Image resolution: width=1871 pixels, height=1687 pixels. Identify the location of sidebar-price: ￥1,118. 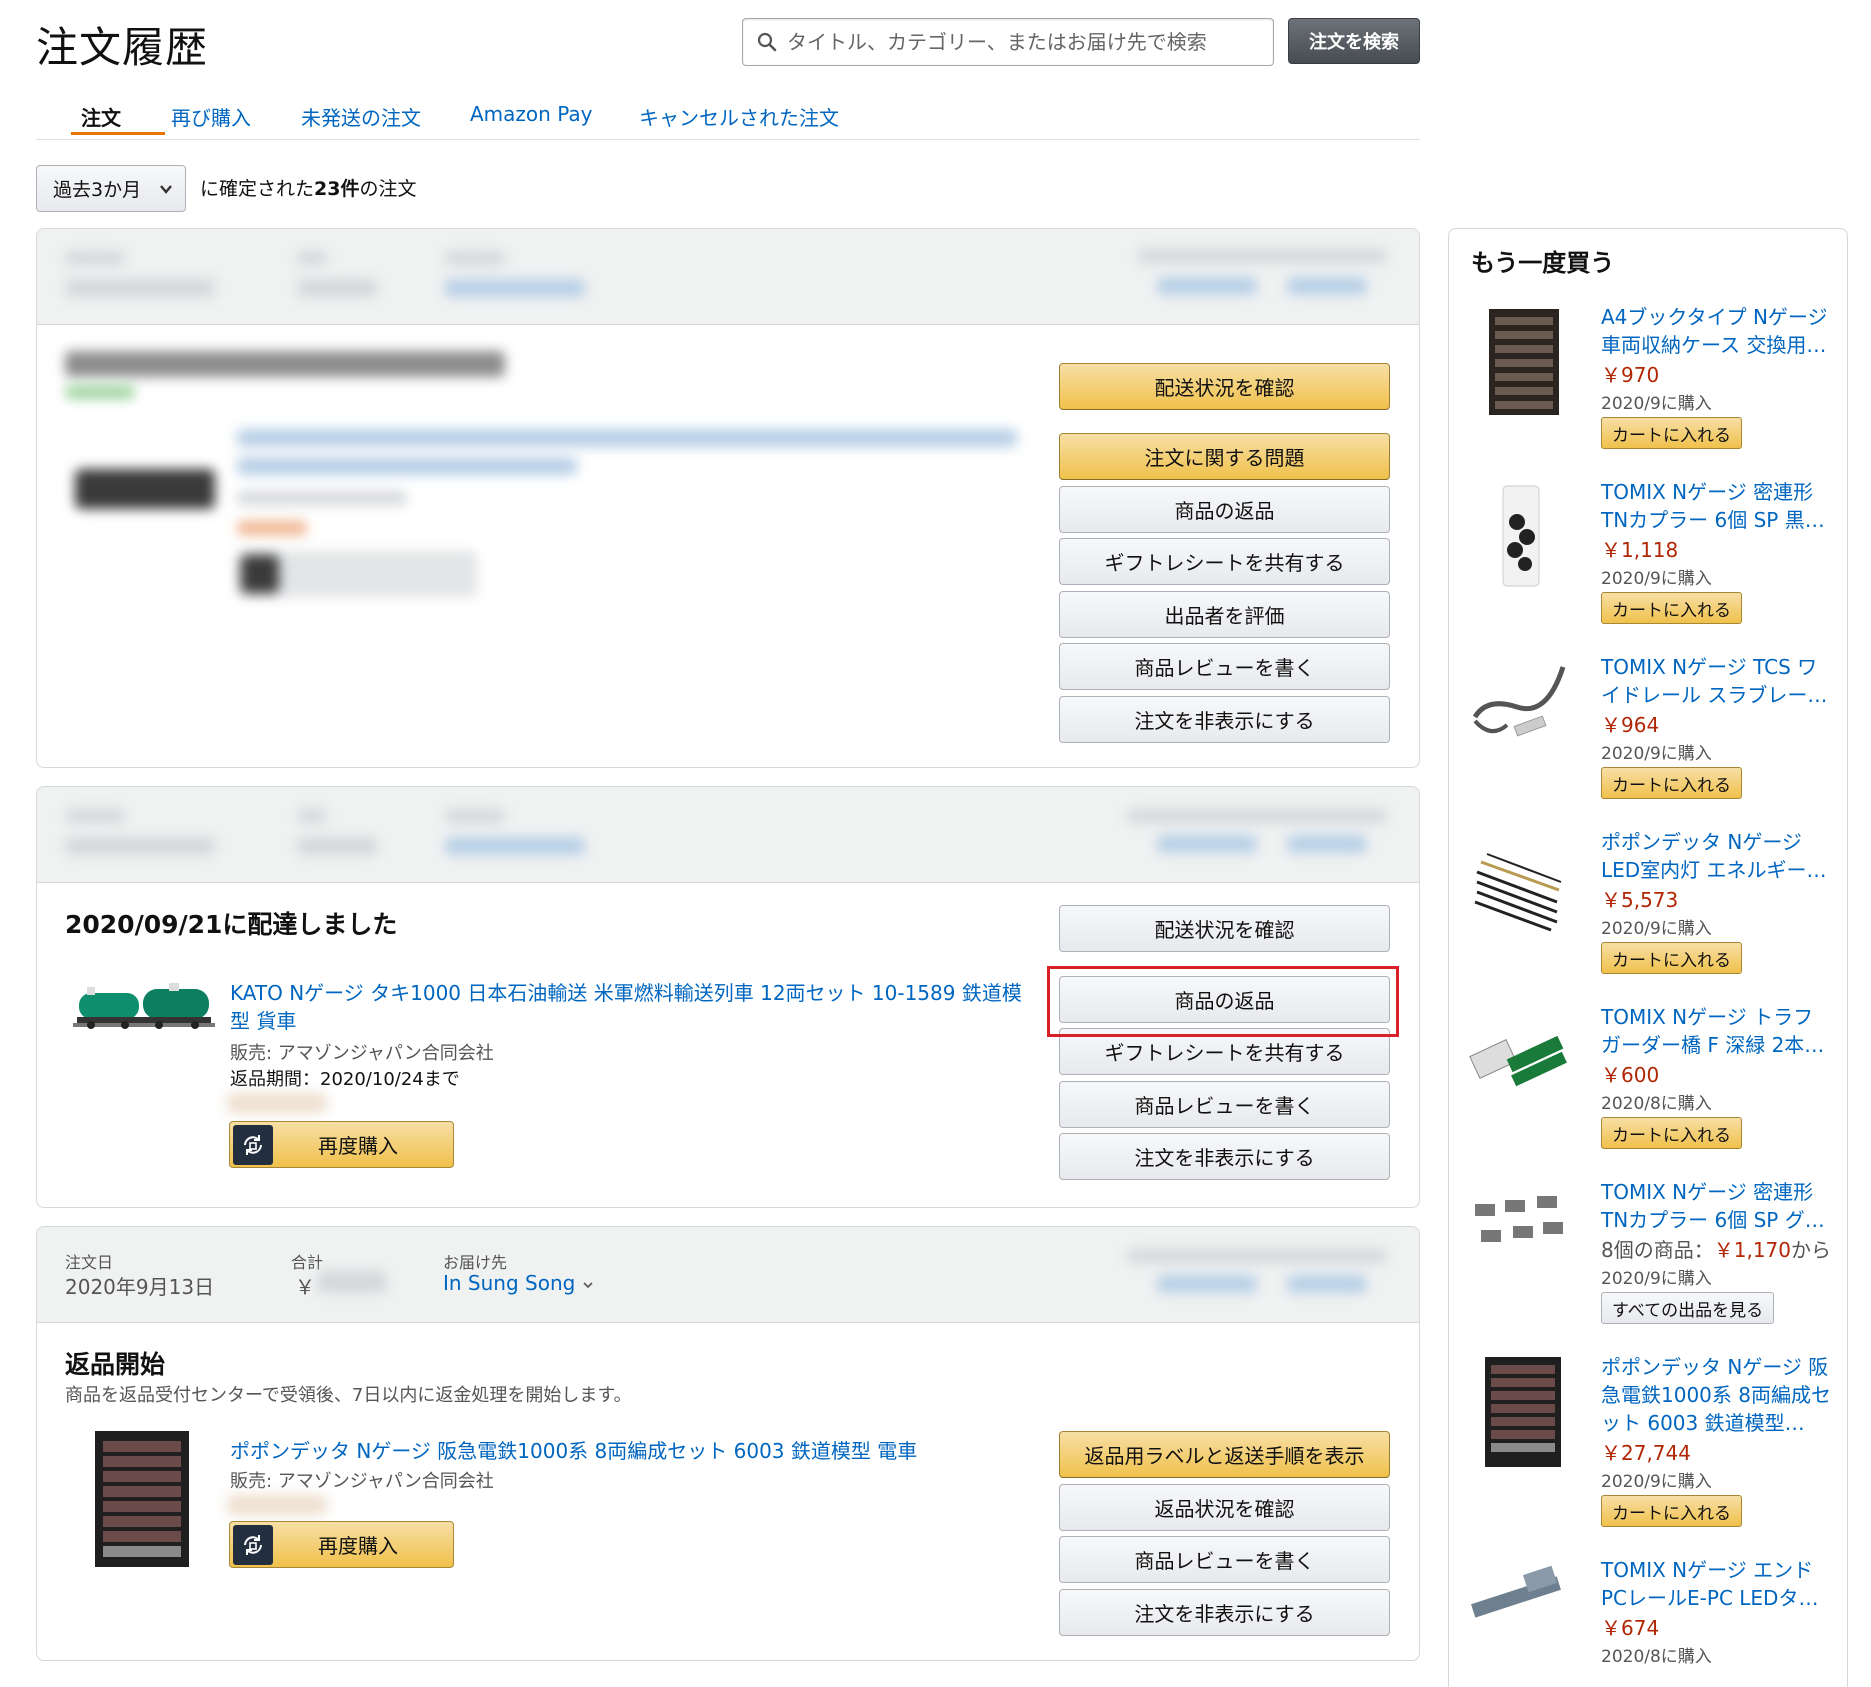
(1640, 550).